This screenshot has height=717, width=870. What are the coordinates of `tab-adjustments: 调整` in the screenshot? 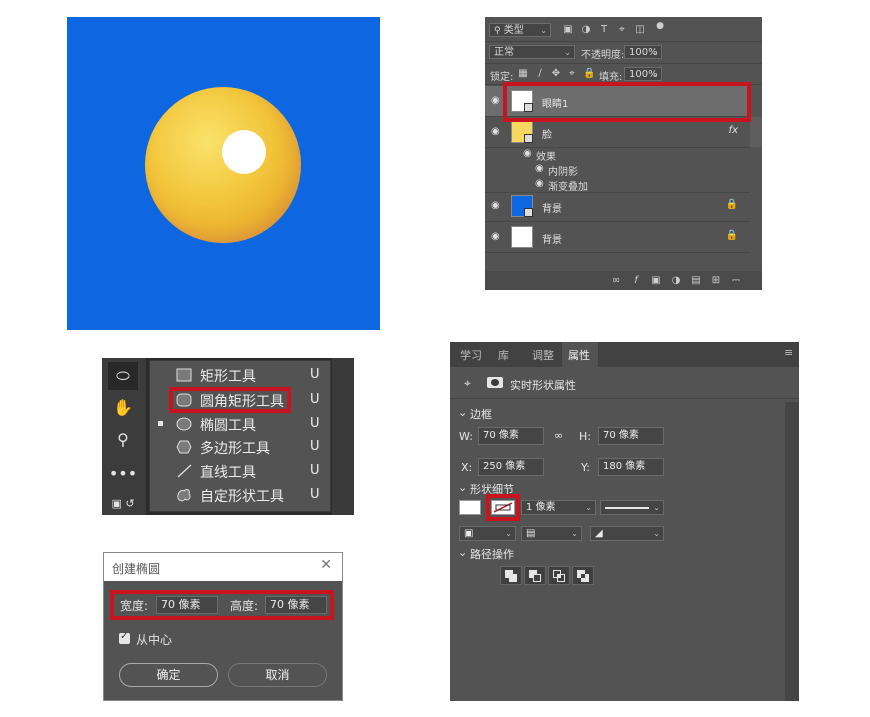 It's located at (543, 355).